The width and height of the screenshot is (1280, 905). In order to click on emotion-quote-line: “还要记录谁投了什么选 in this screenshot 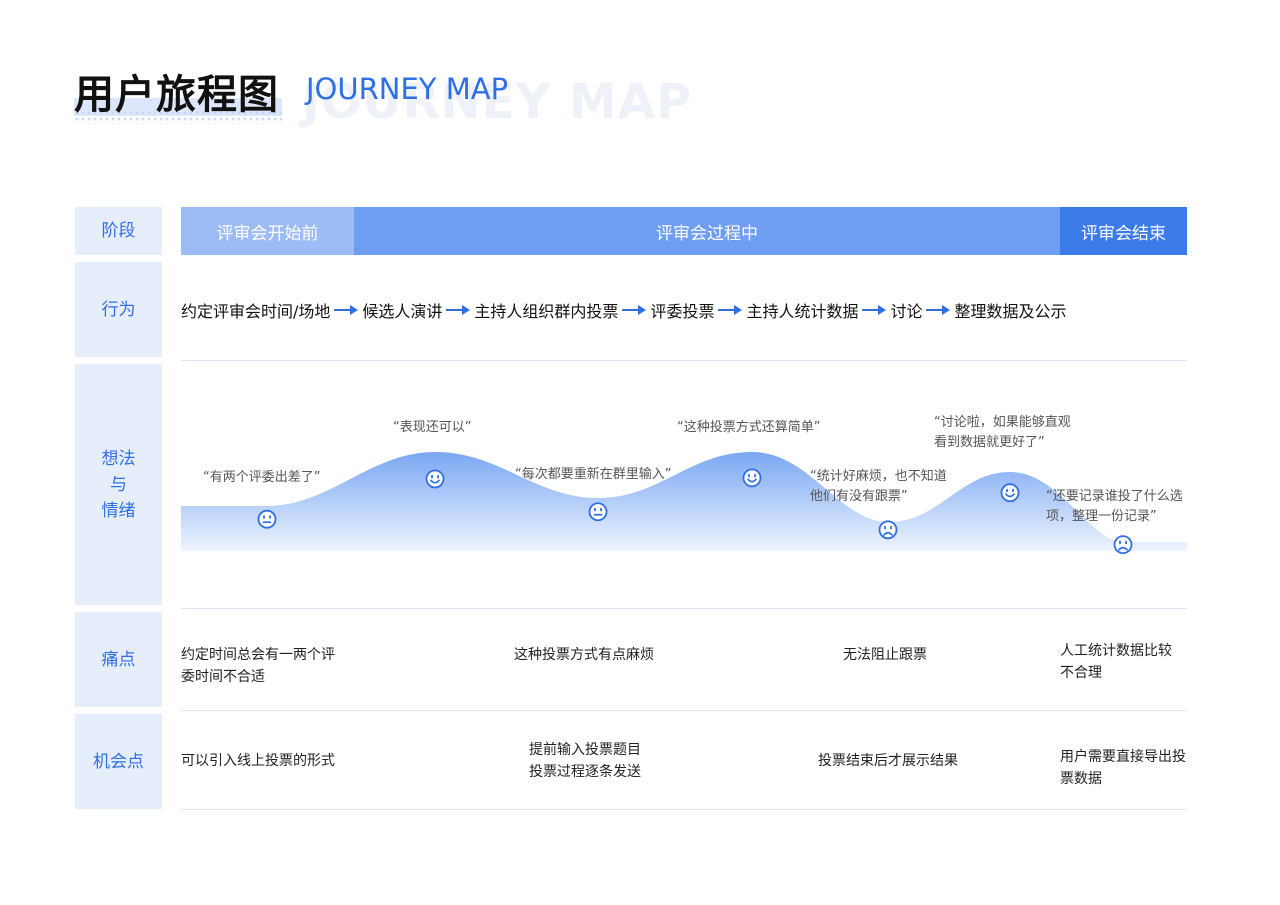, I will do `click(1114, 496)`.